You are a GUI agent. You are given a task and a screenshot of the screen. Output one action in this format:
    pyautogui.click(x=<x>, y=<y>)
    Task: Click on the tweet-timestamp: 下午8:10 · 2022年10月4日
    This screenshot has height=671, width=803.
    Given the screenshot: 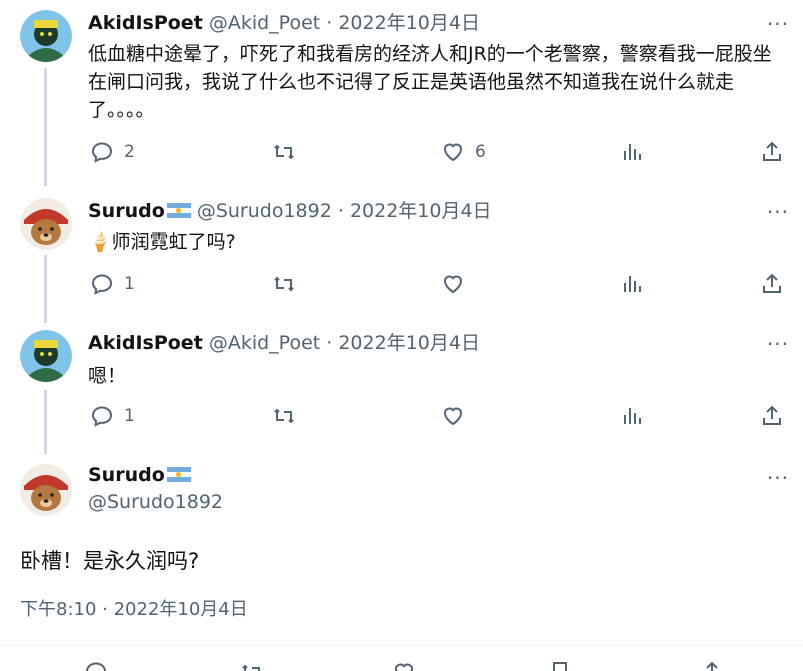 What is the action you would take?
    pyautogui.click(x=134, y=610)
    